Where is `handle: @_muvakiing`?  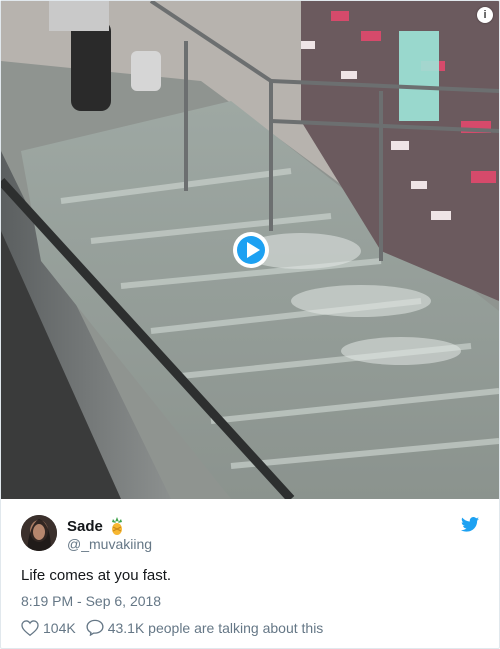
handle: @_muvakiing is located at coordinates (109, 544).